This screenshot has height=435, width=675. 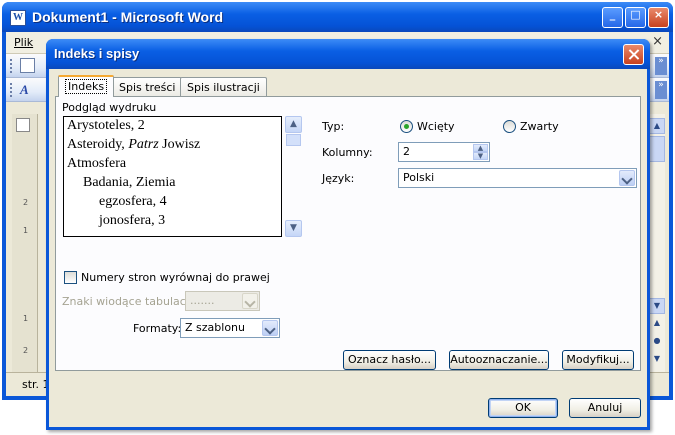 I want to click on tab-label: Spis ilustracji, so click(x=223, y=87).